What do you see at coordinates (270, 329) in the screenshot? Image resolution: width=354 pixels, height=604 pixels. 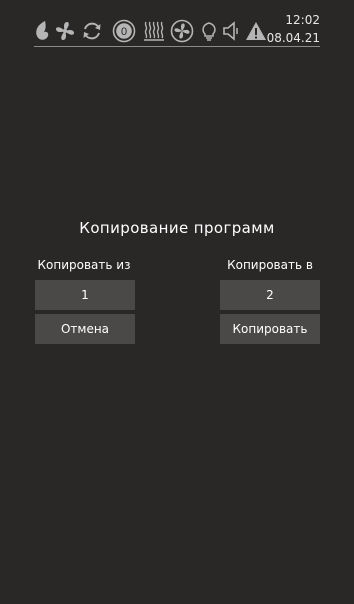 I see `copy-button: Копировать` at bounding box center [270, 329].